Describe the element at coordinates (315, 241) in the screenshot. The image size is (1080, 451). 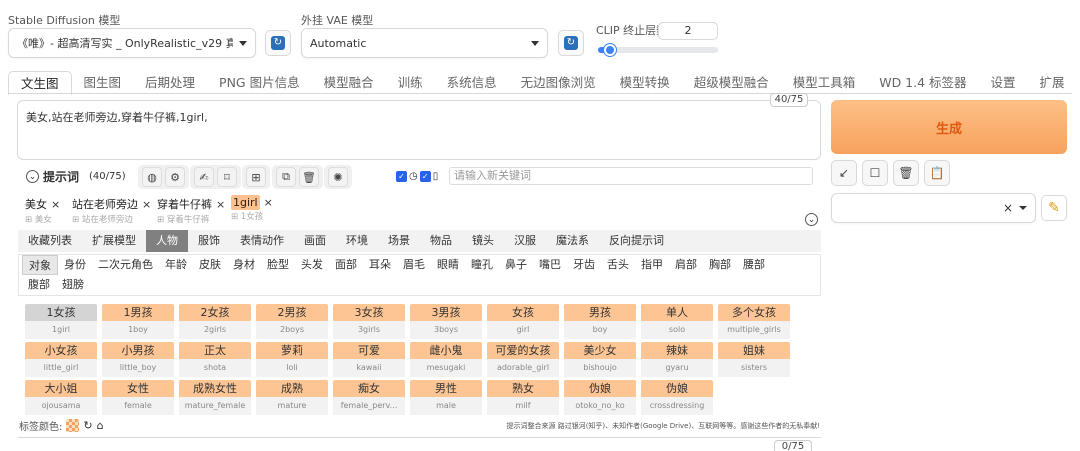
I see `category-tab: 画面` at that location.